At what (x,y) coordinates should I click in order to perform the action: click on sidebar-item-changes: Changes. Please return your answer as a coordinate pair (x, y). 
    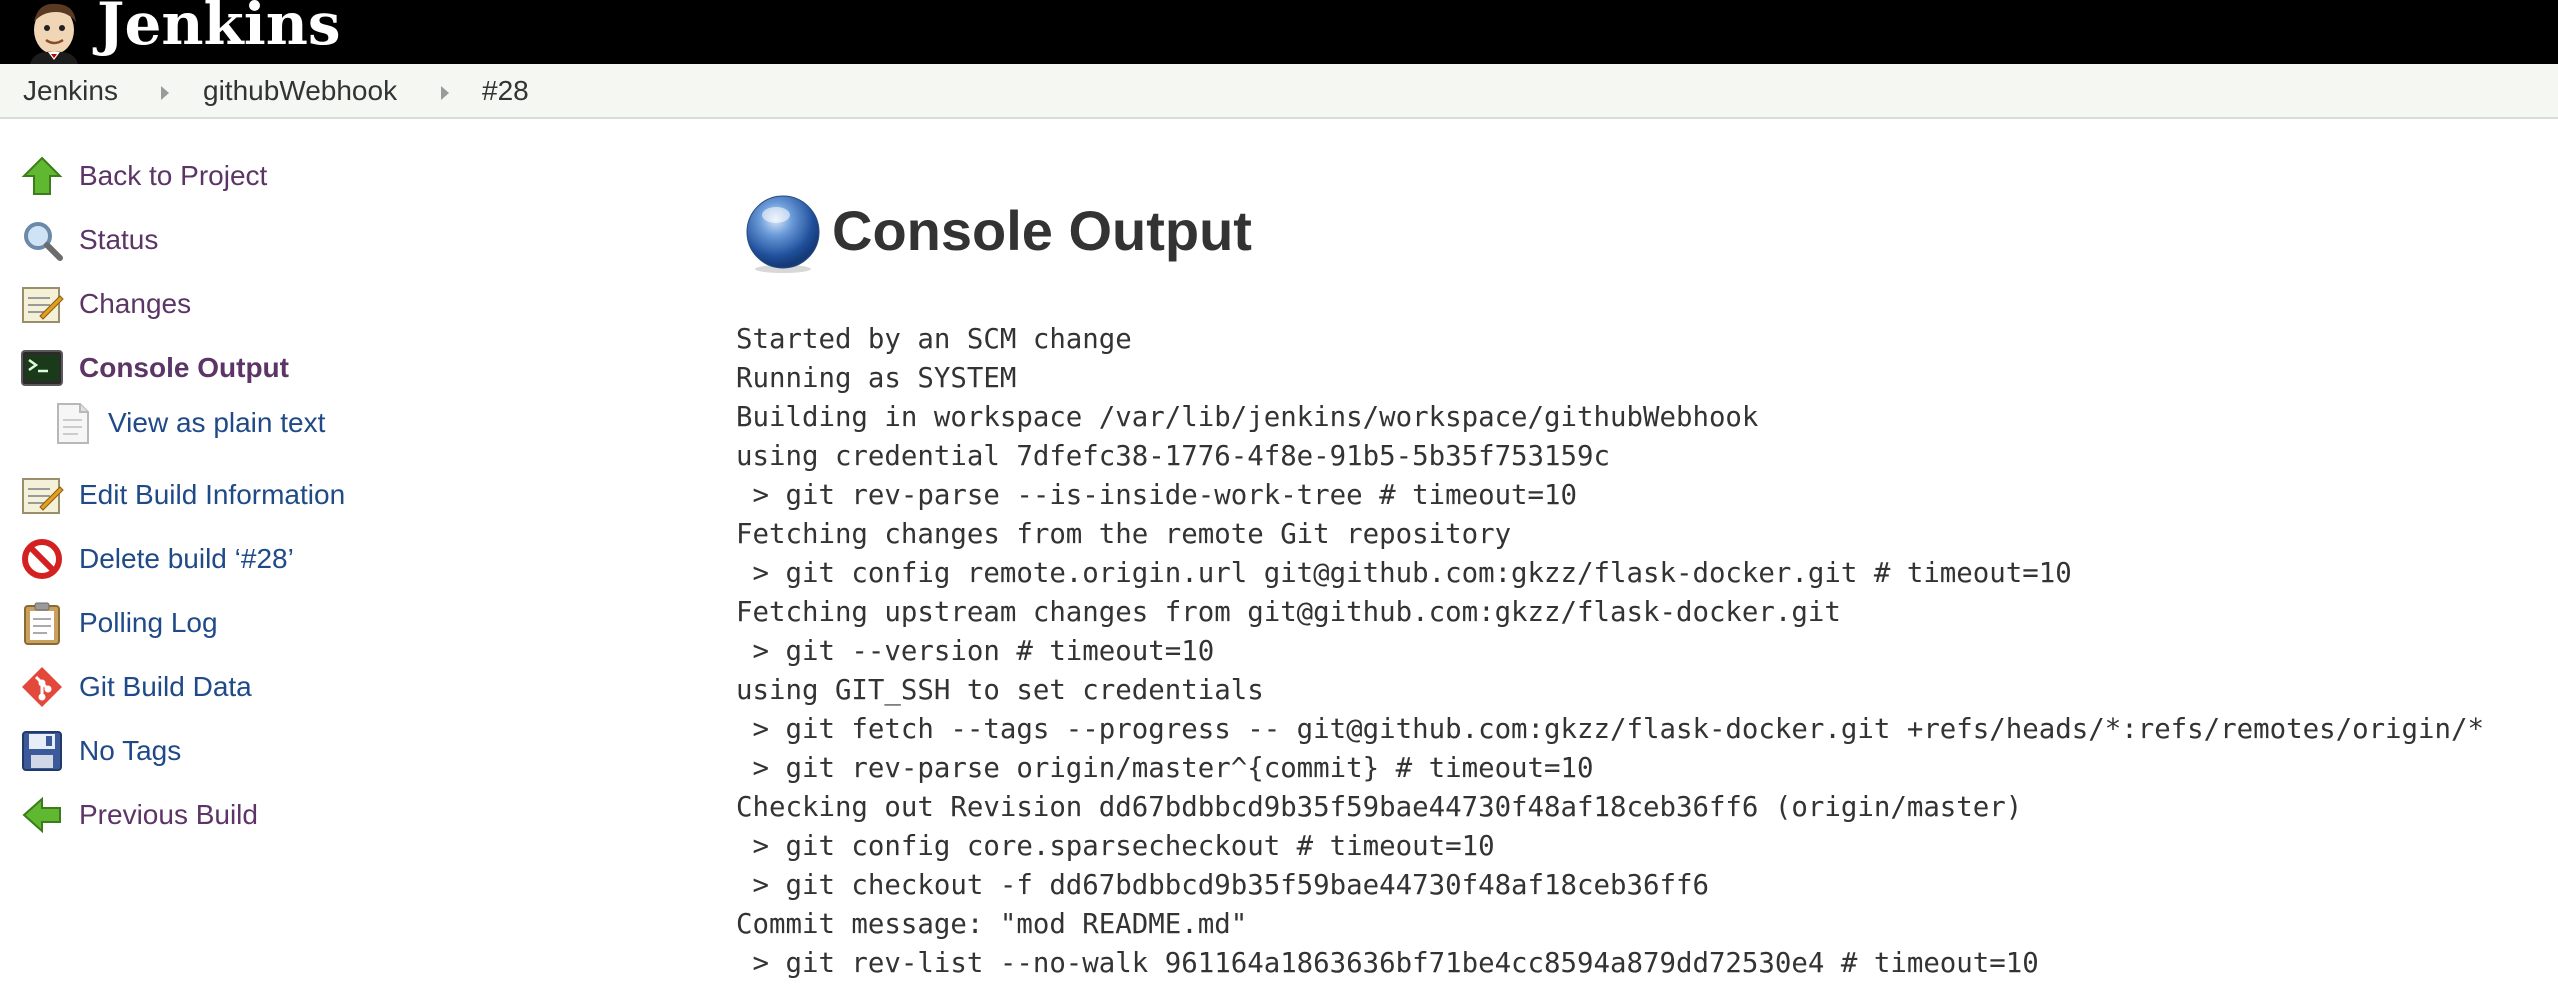
    Looking at the image, I should click on (170, 304).